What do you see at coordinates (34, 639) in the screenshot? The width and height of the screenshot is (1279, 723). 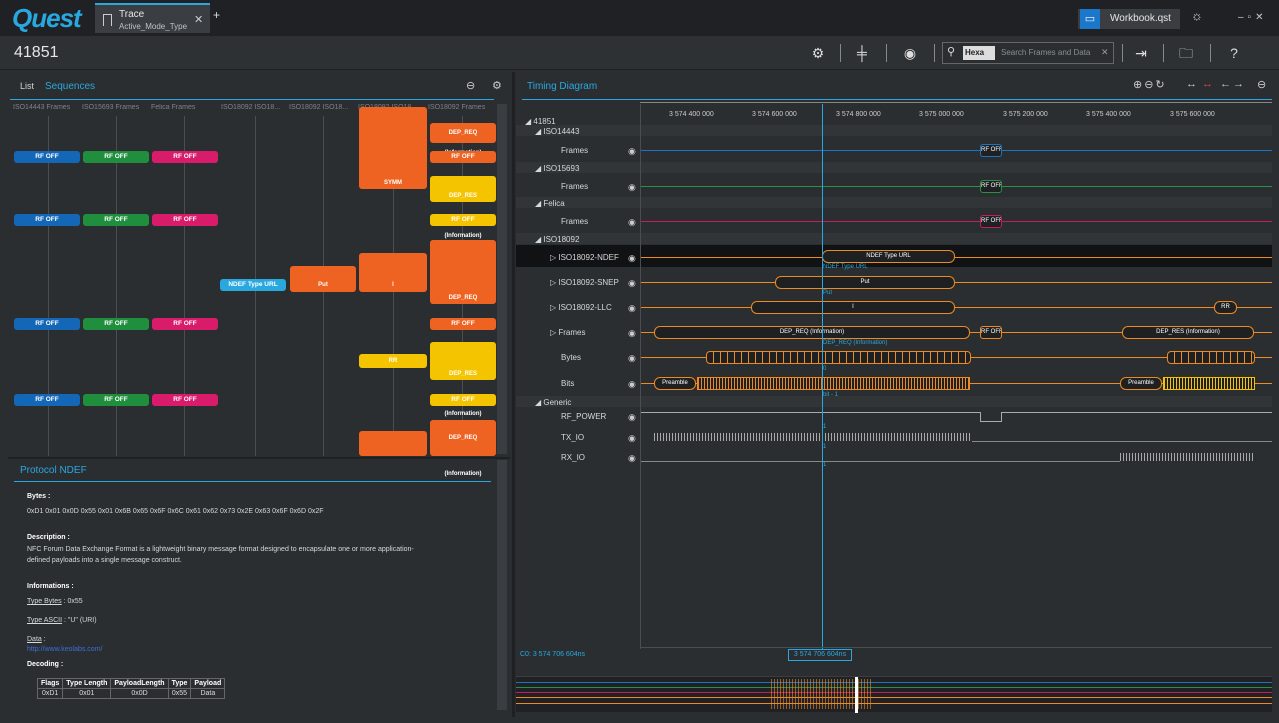 I see `data-key: Data` at bounding box center [34, 639].